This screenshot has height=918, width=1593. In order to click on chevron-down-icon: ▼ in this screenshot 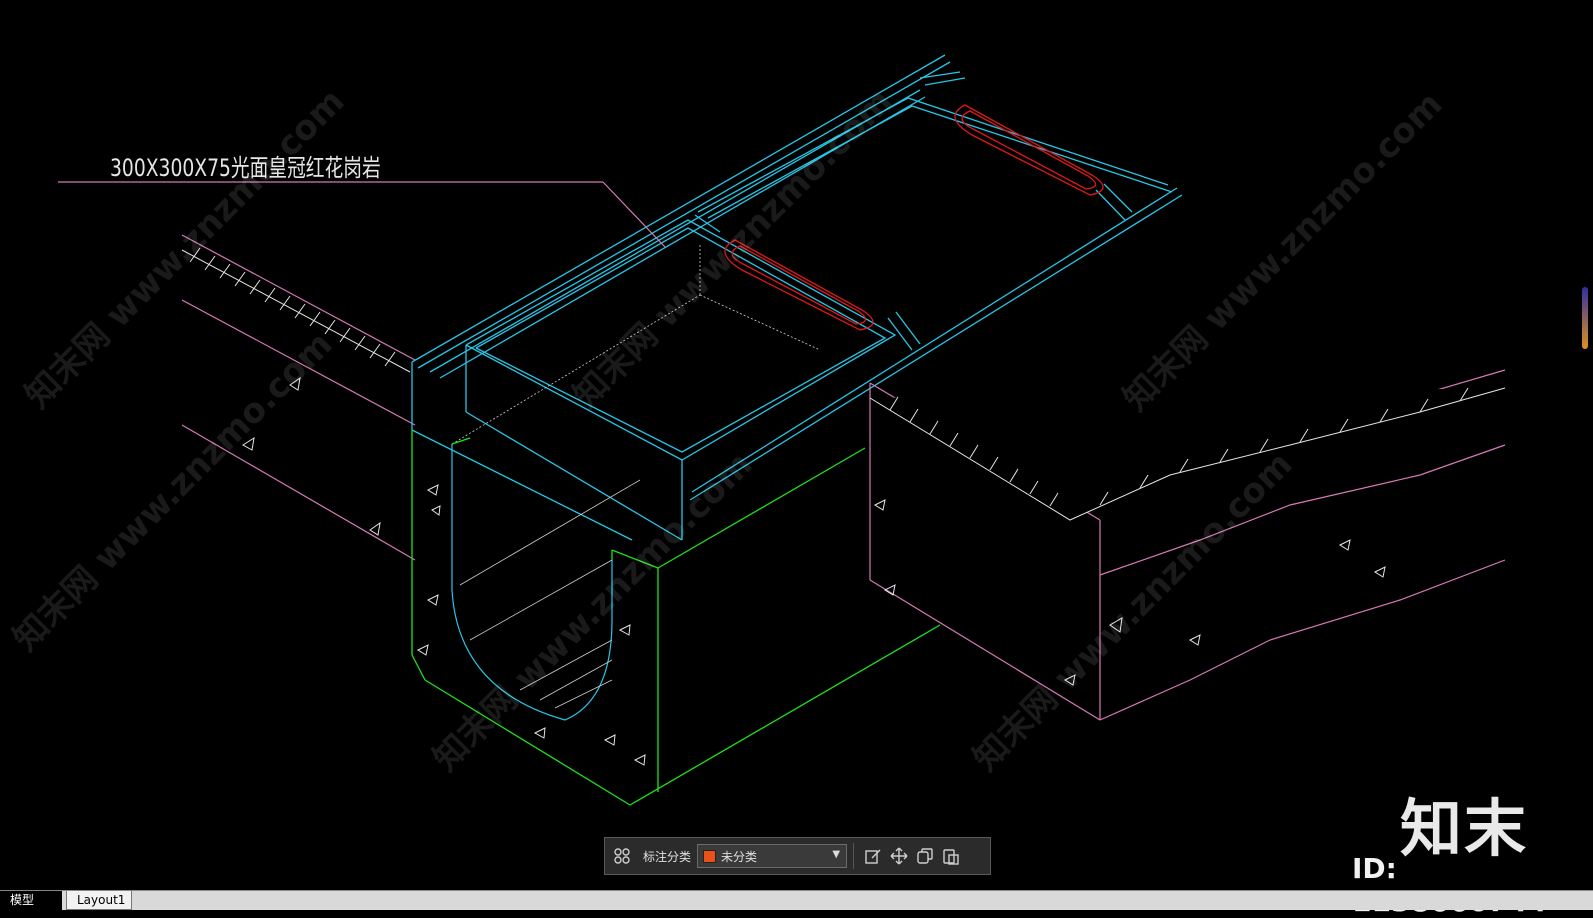, I will do `click(836, 854)`.